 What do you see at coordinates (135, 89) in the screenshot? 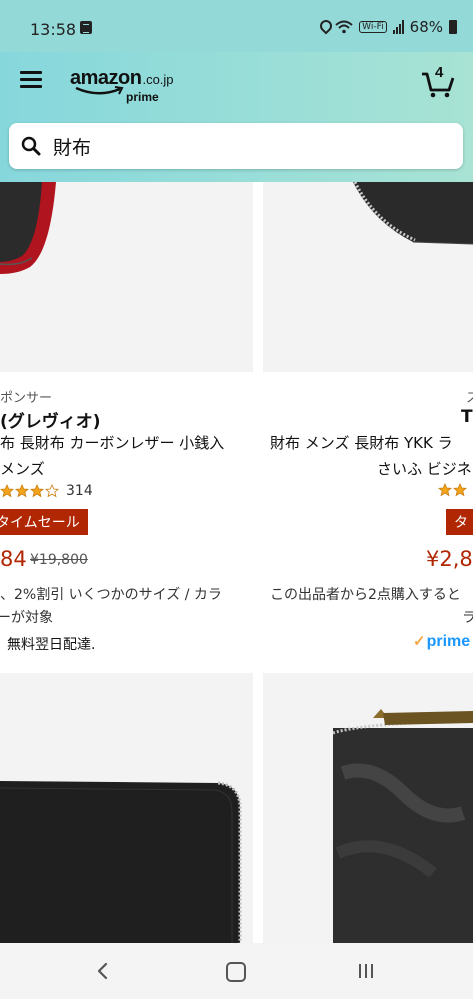
I see `amazon-prime-logo: amazon.co.jp prime` at bounding box center [135, 89].